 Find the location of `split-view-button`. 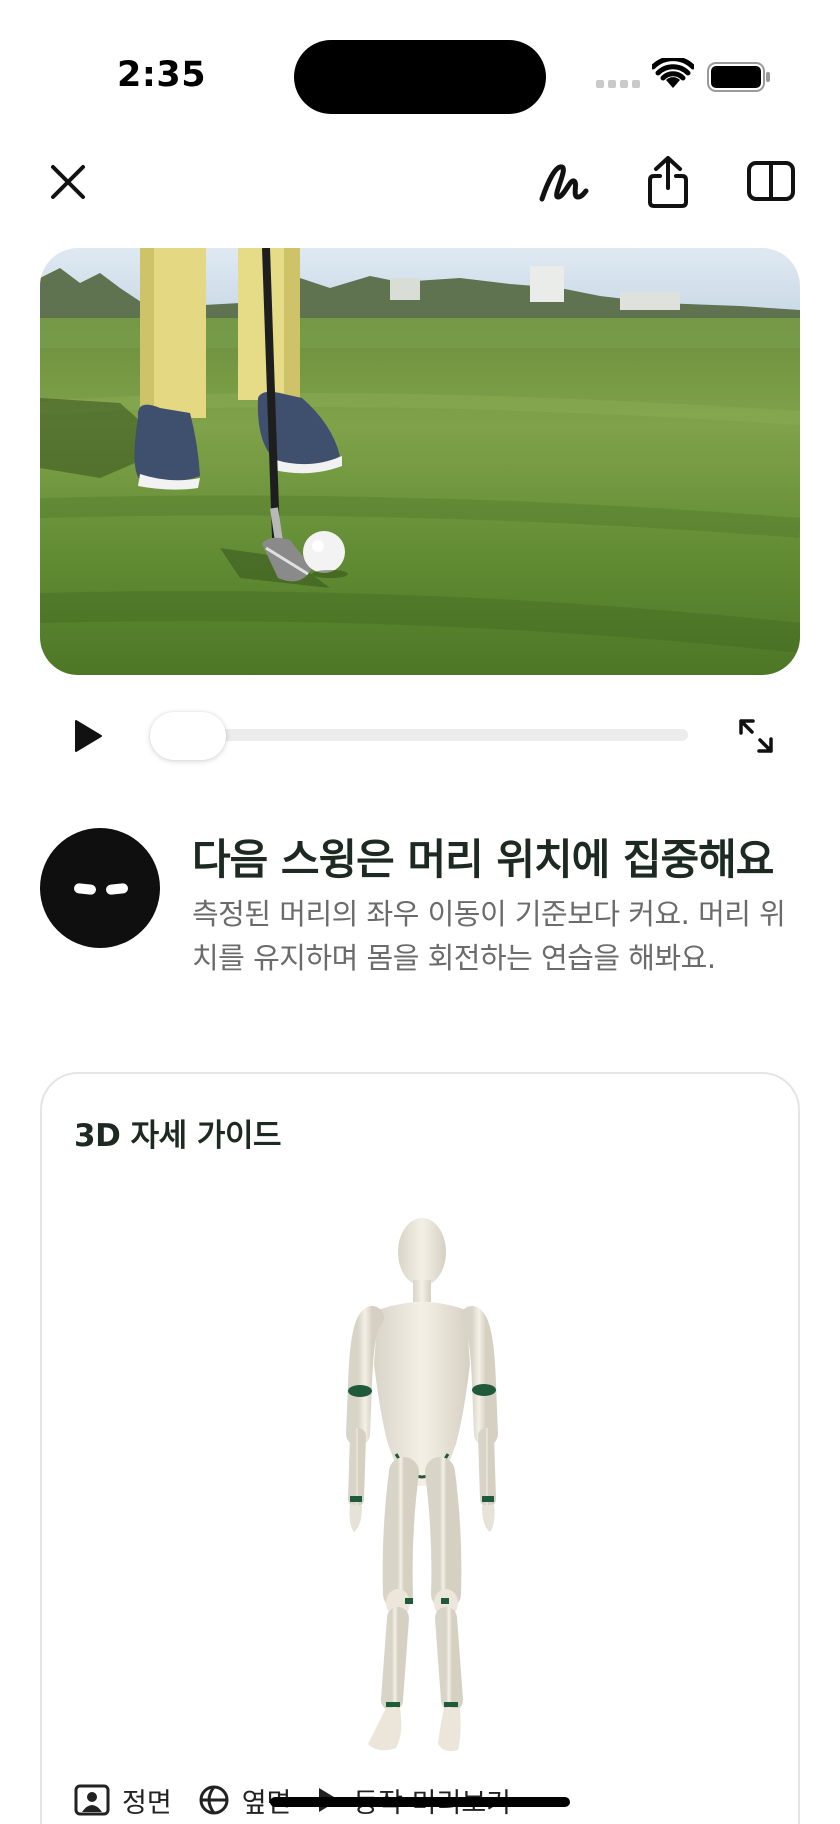

split-view-button is located at coordinates (771, 181).